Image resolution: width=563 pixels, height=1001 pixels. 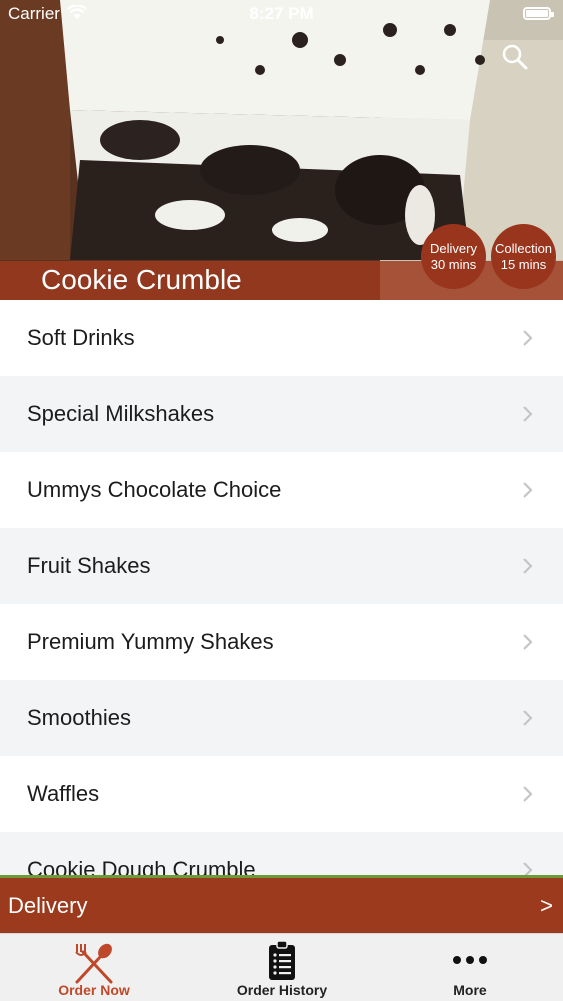 What do you see at coordinates (453, 248) in the screenshot?
I see `delivery-badge-label: Delivery` at bounding box center [453, 248].